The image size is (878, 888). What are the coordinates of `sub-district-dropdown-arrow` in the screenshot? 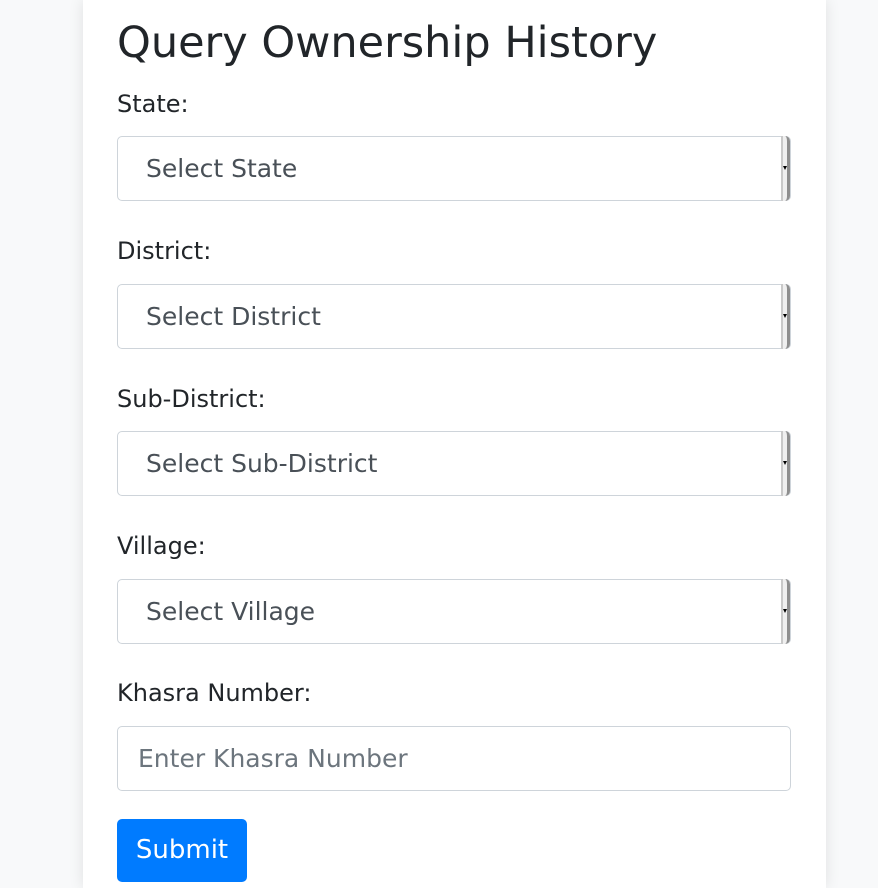 It's located at (785, 463).